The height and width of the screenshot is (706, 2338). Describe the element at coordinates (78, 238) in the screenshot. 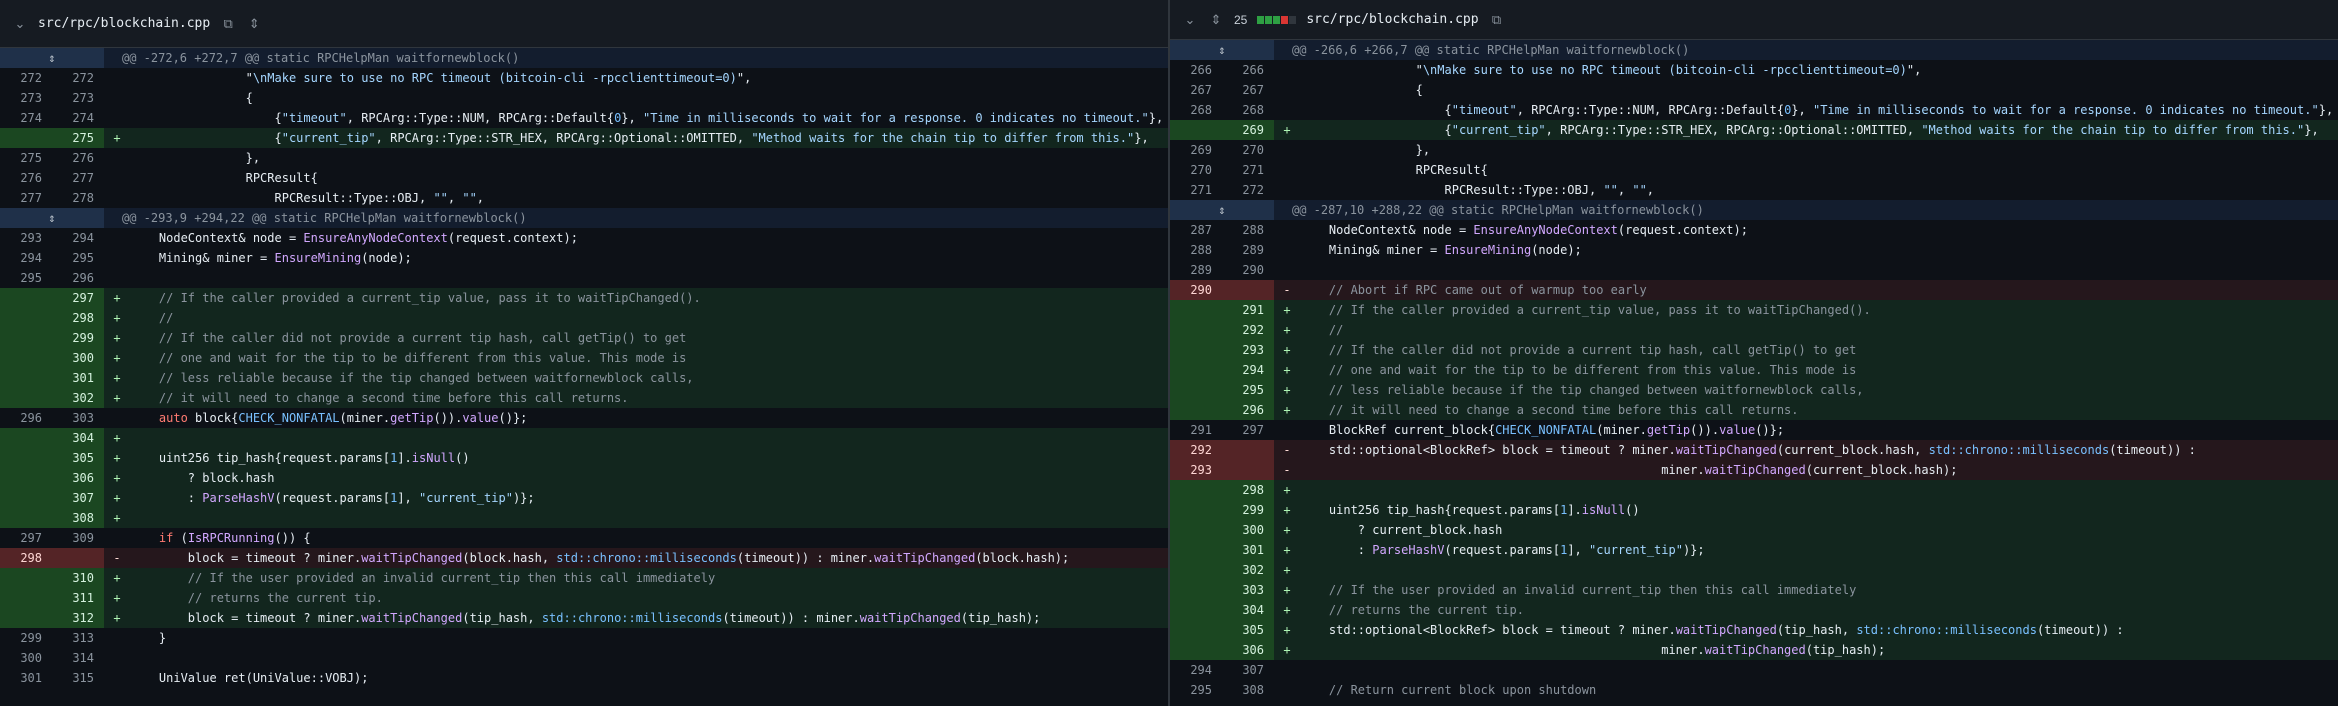

I see `new-line-number: 294` at that location.